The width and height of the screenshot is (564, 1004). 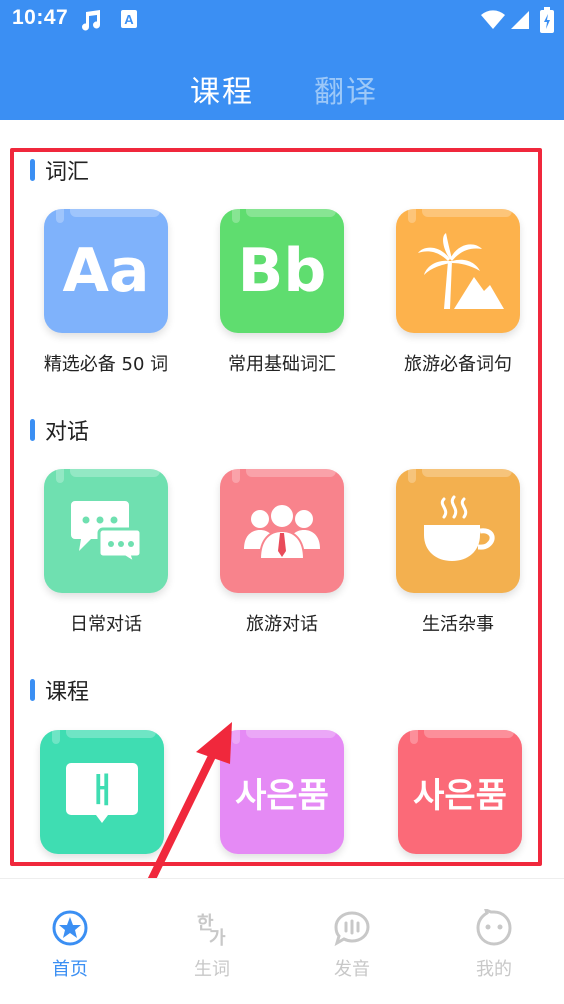 What do you see at coordinates (458, 623) in the screenshot?
I see `tile-label: 生活杂事` at bounding box center [458, 623].